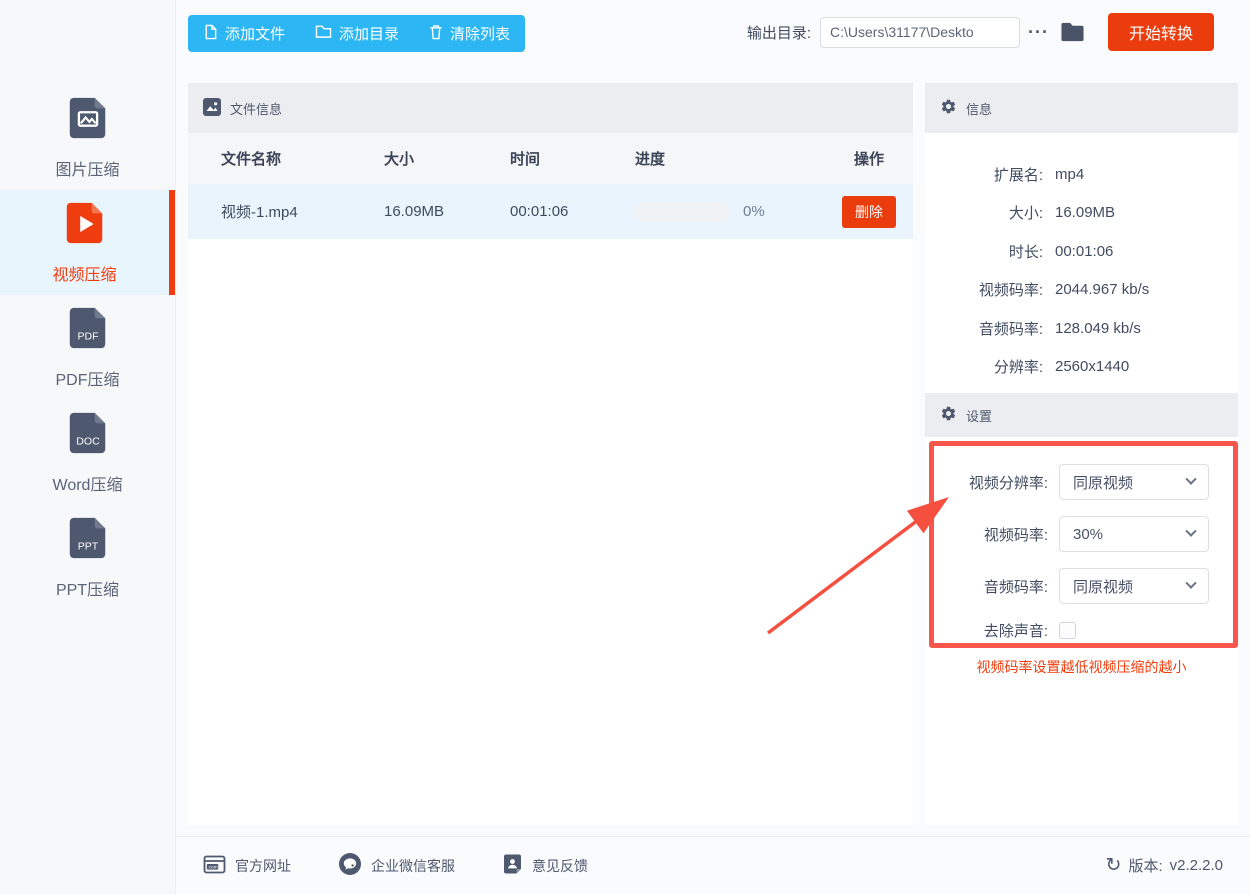 The width and height of the screenshot is (1250, 894). I want to click on info-row-video-bitrate: 视频码率: 2044.967 kb/s, so click(1064, 290).